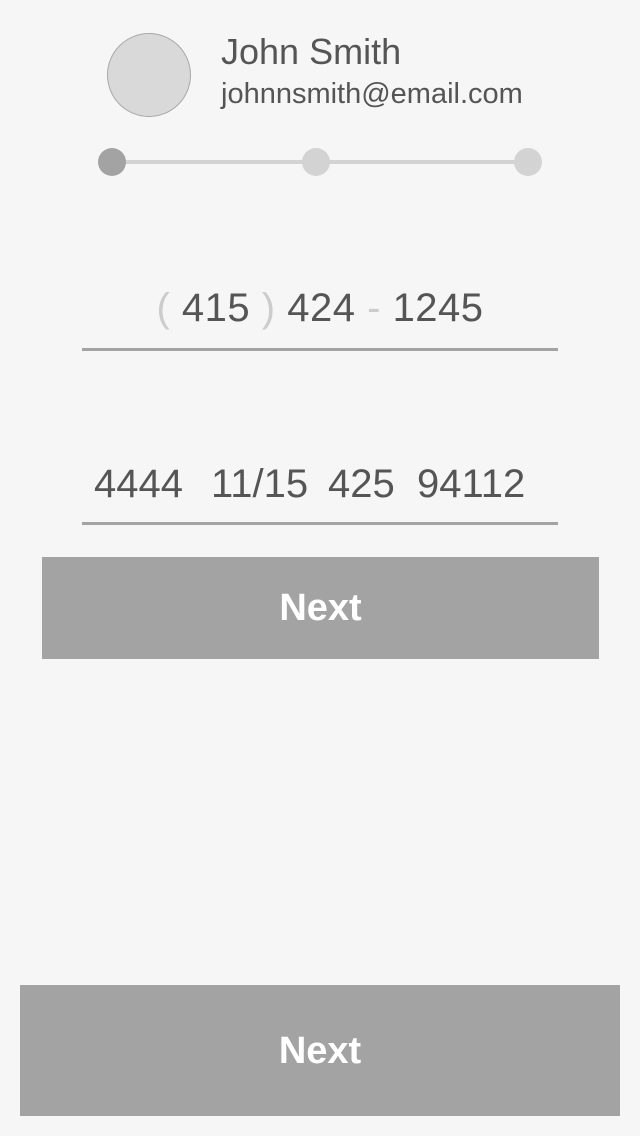 This screenshot has width=640, height=1136. I want to click on credit-card-field: 4444 11/15 425 94112, so click(320, 491).